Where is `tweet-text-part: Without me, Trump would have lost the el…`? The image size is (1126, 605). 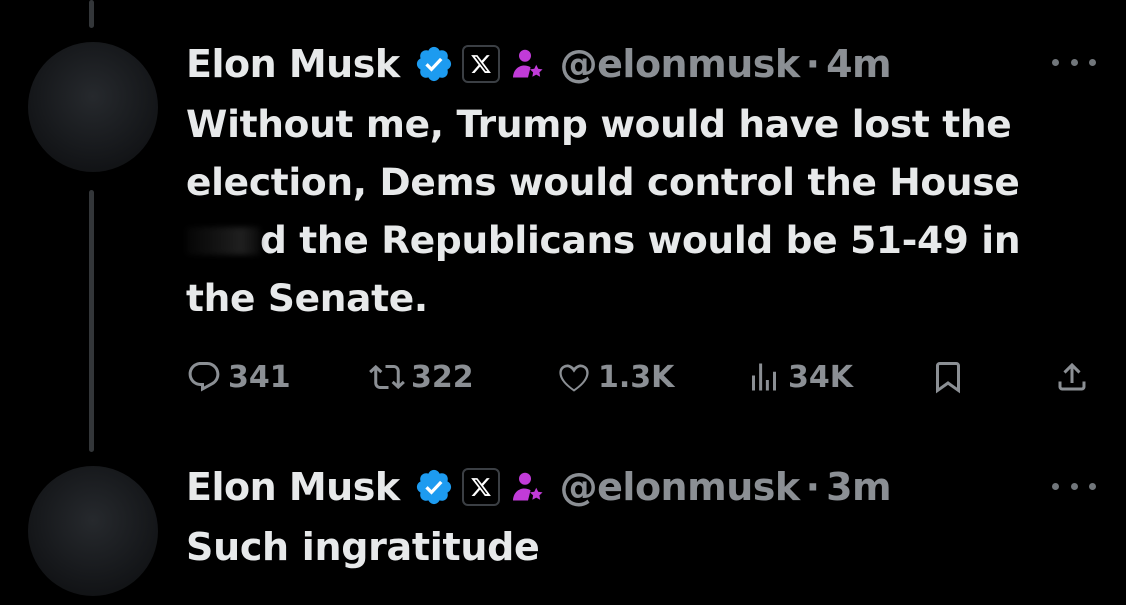
tweet-text-part: Without me, Trump would have lost the el… is located at coordinates (603, 153).